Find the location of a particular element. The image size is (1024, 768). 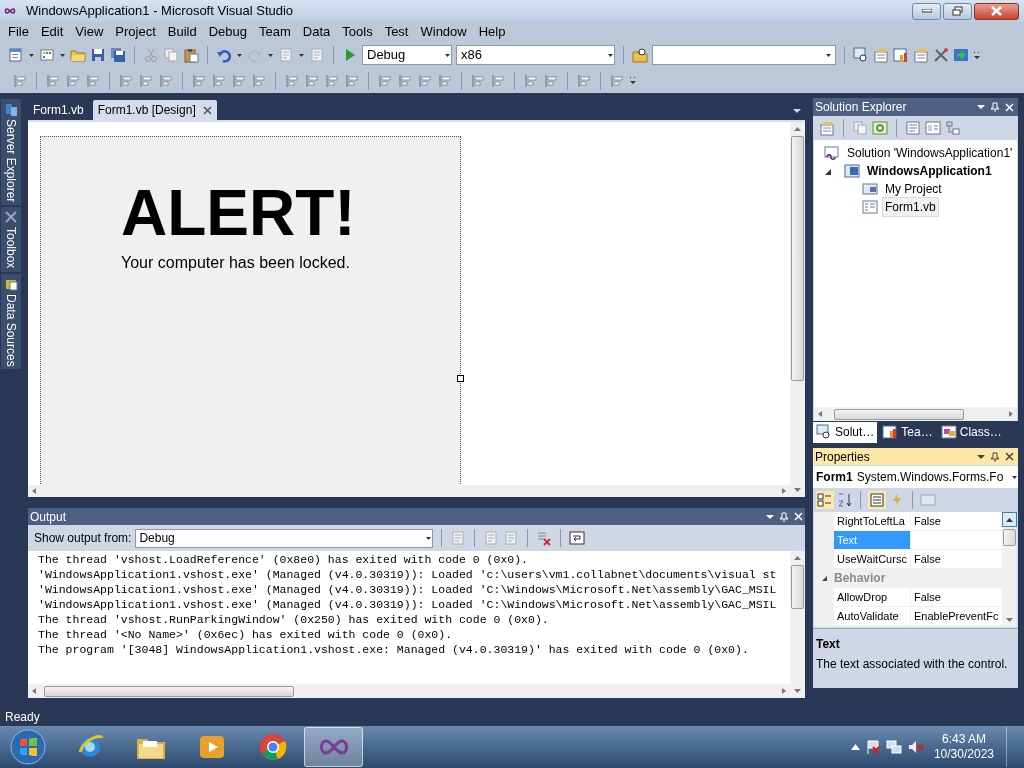

resize-handle is located at coordinates (460, 378).